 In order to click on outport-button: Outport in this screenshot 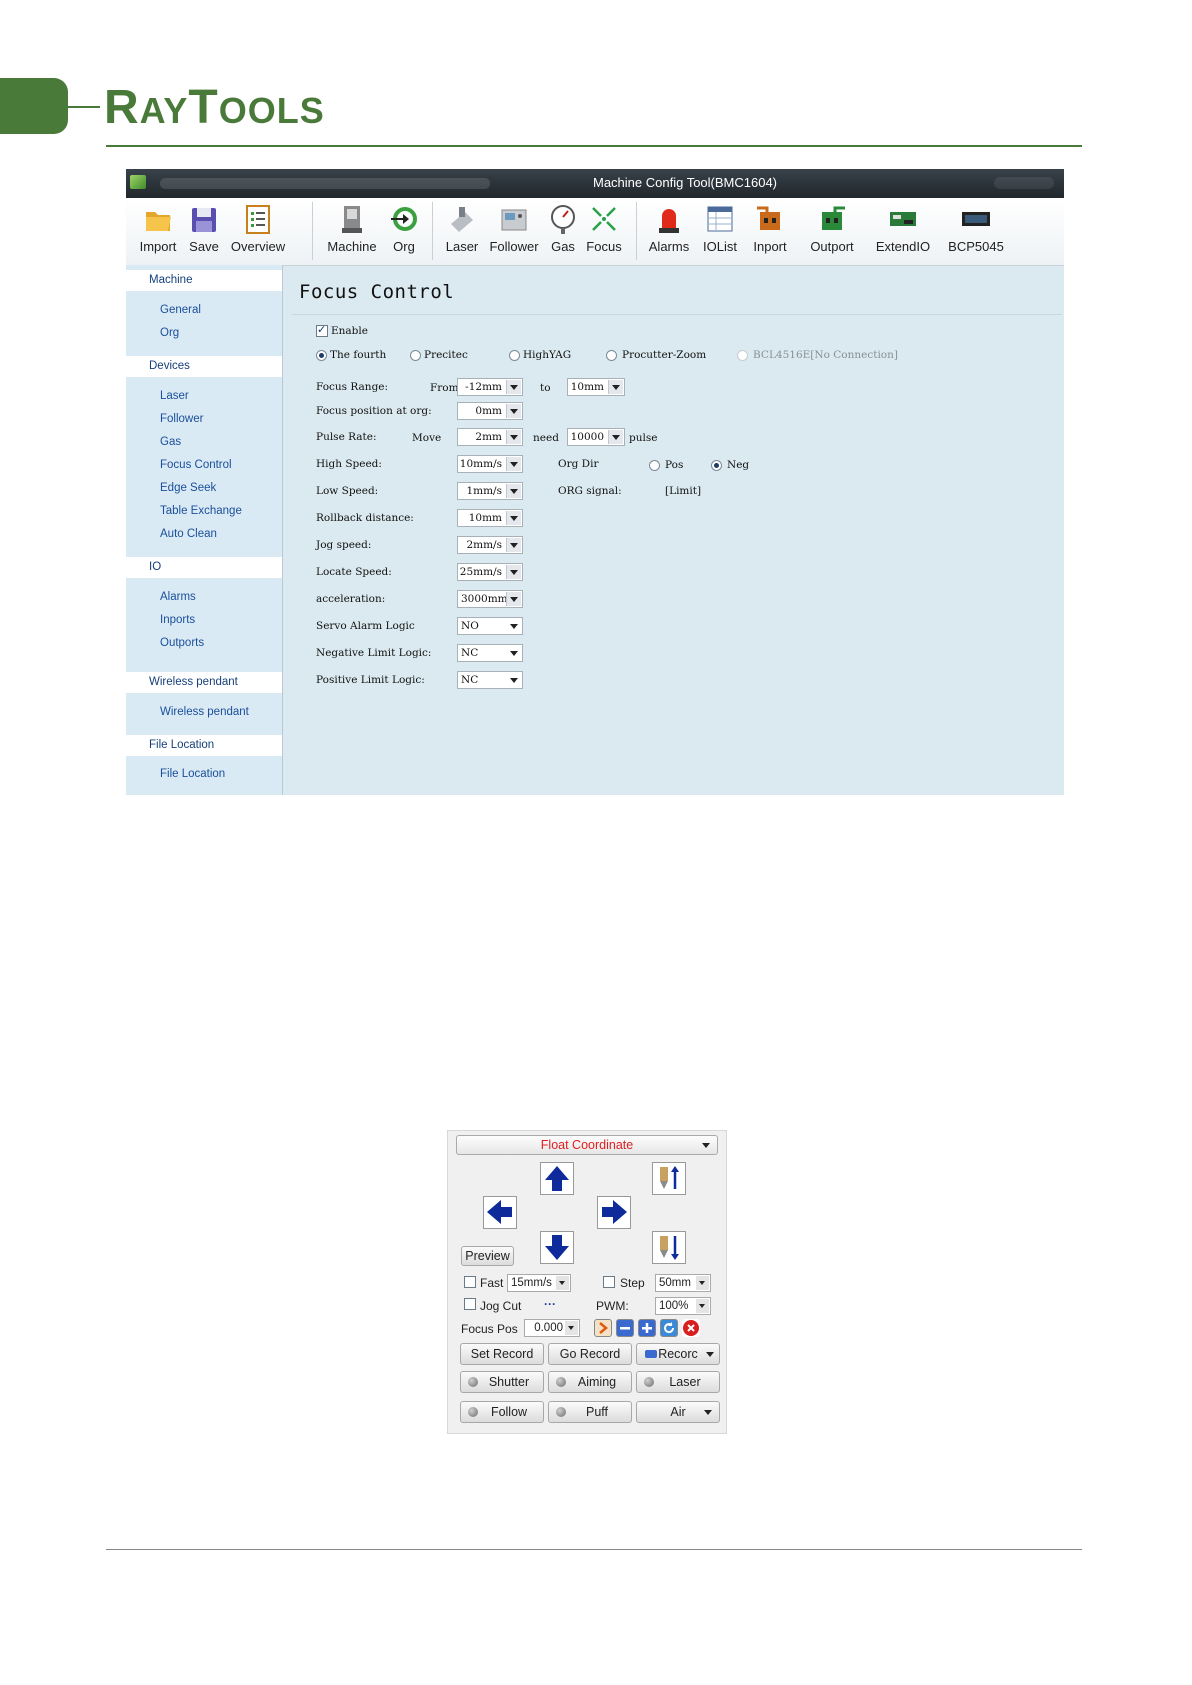, I will do `click(832, 228)`.